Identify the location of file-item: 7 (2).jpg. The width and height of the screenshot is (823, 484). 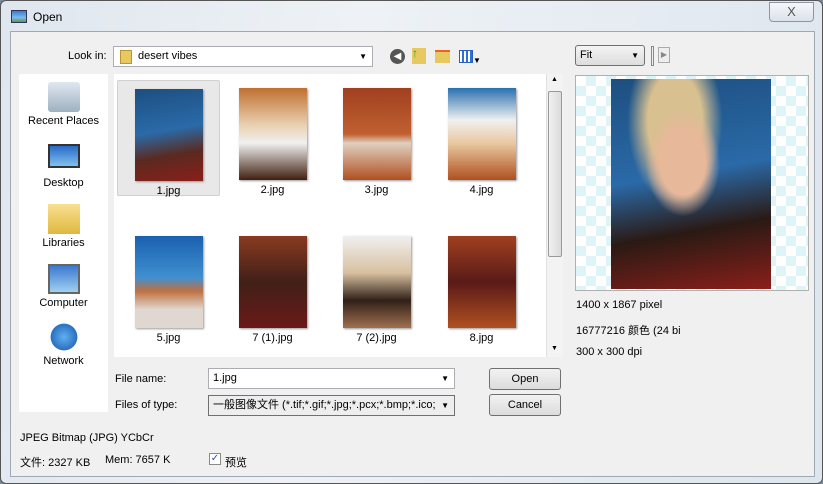
(376, 286).